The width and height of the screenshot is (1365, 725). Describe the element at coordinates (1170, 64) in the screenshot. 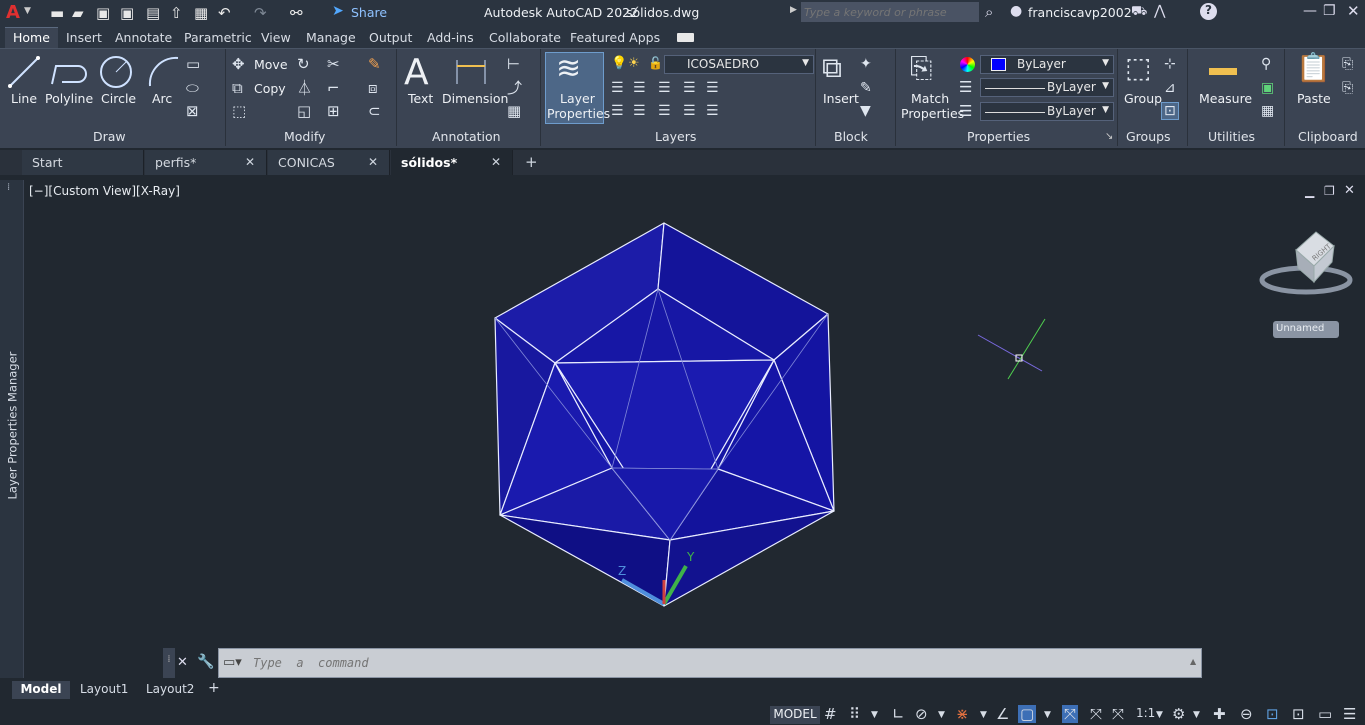

I see `ungroup-icon: ⊹` at that location.